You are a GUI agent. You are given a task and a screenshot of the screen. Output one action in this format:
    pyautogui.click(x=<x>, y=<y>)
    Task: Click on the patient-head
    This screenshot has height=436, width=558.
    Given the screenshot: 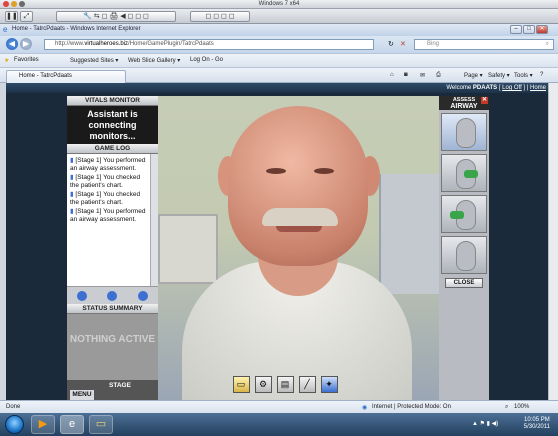 What is the action you would take?
    pyautogui.click(x=298, y=186)
    